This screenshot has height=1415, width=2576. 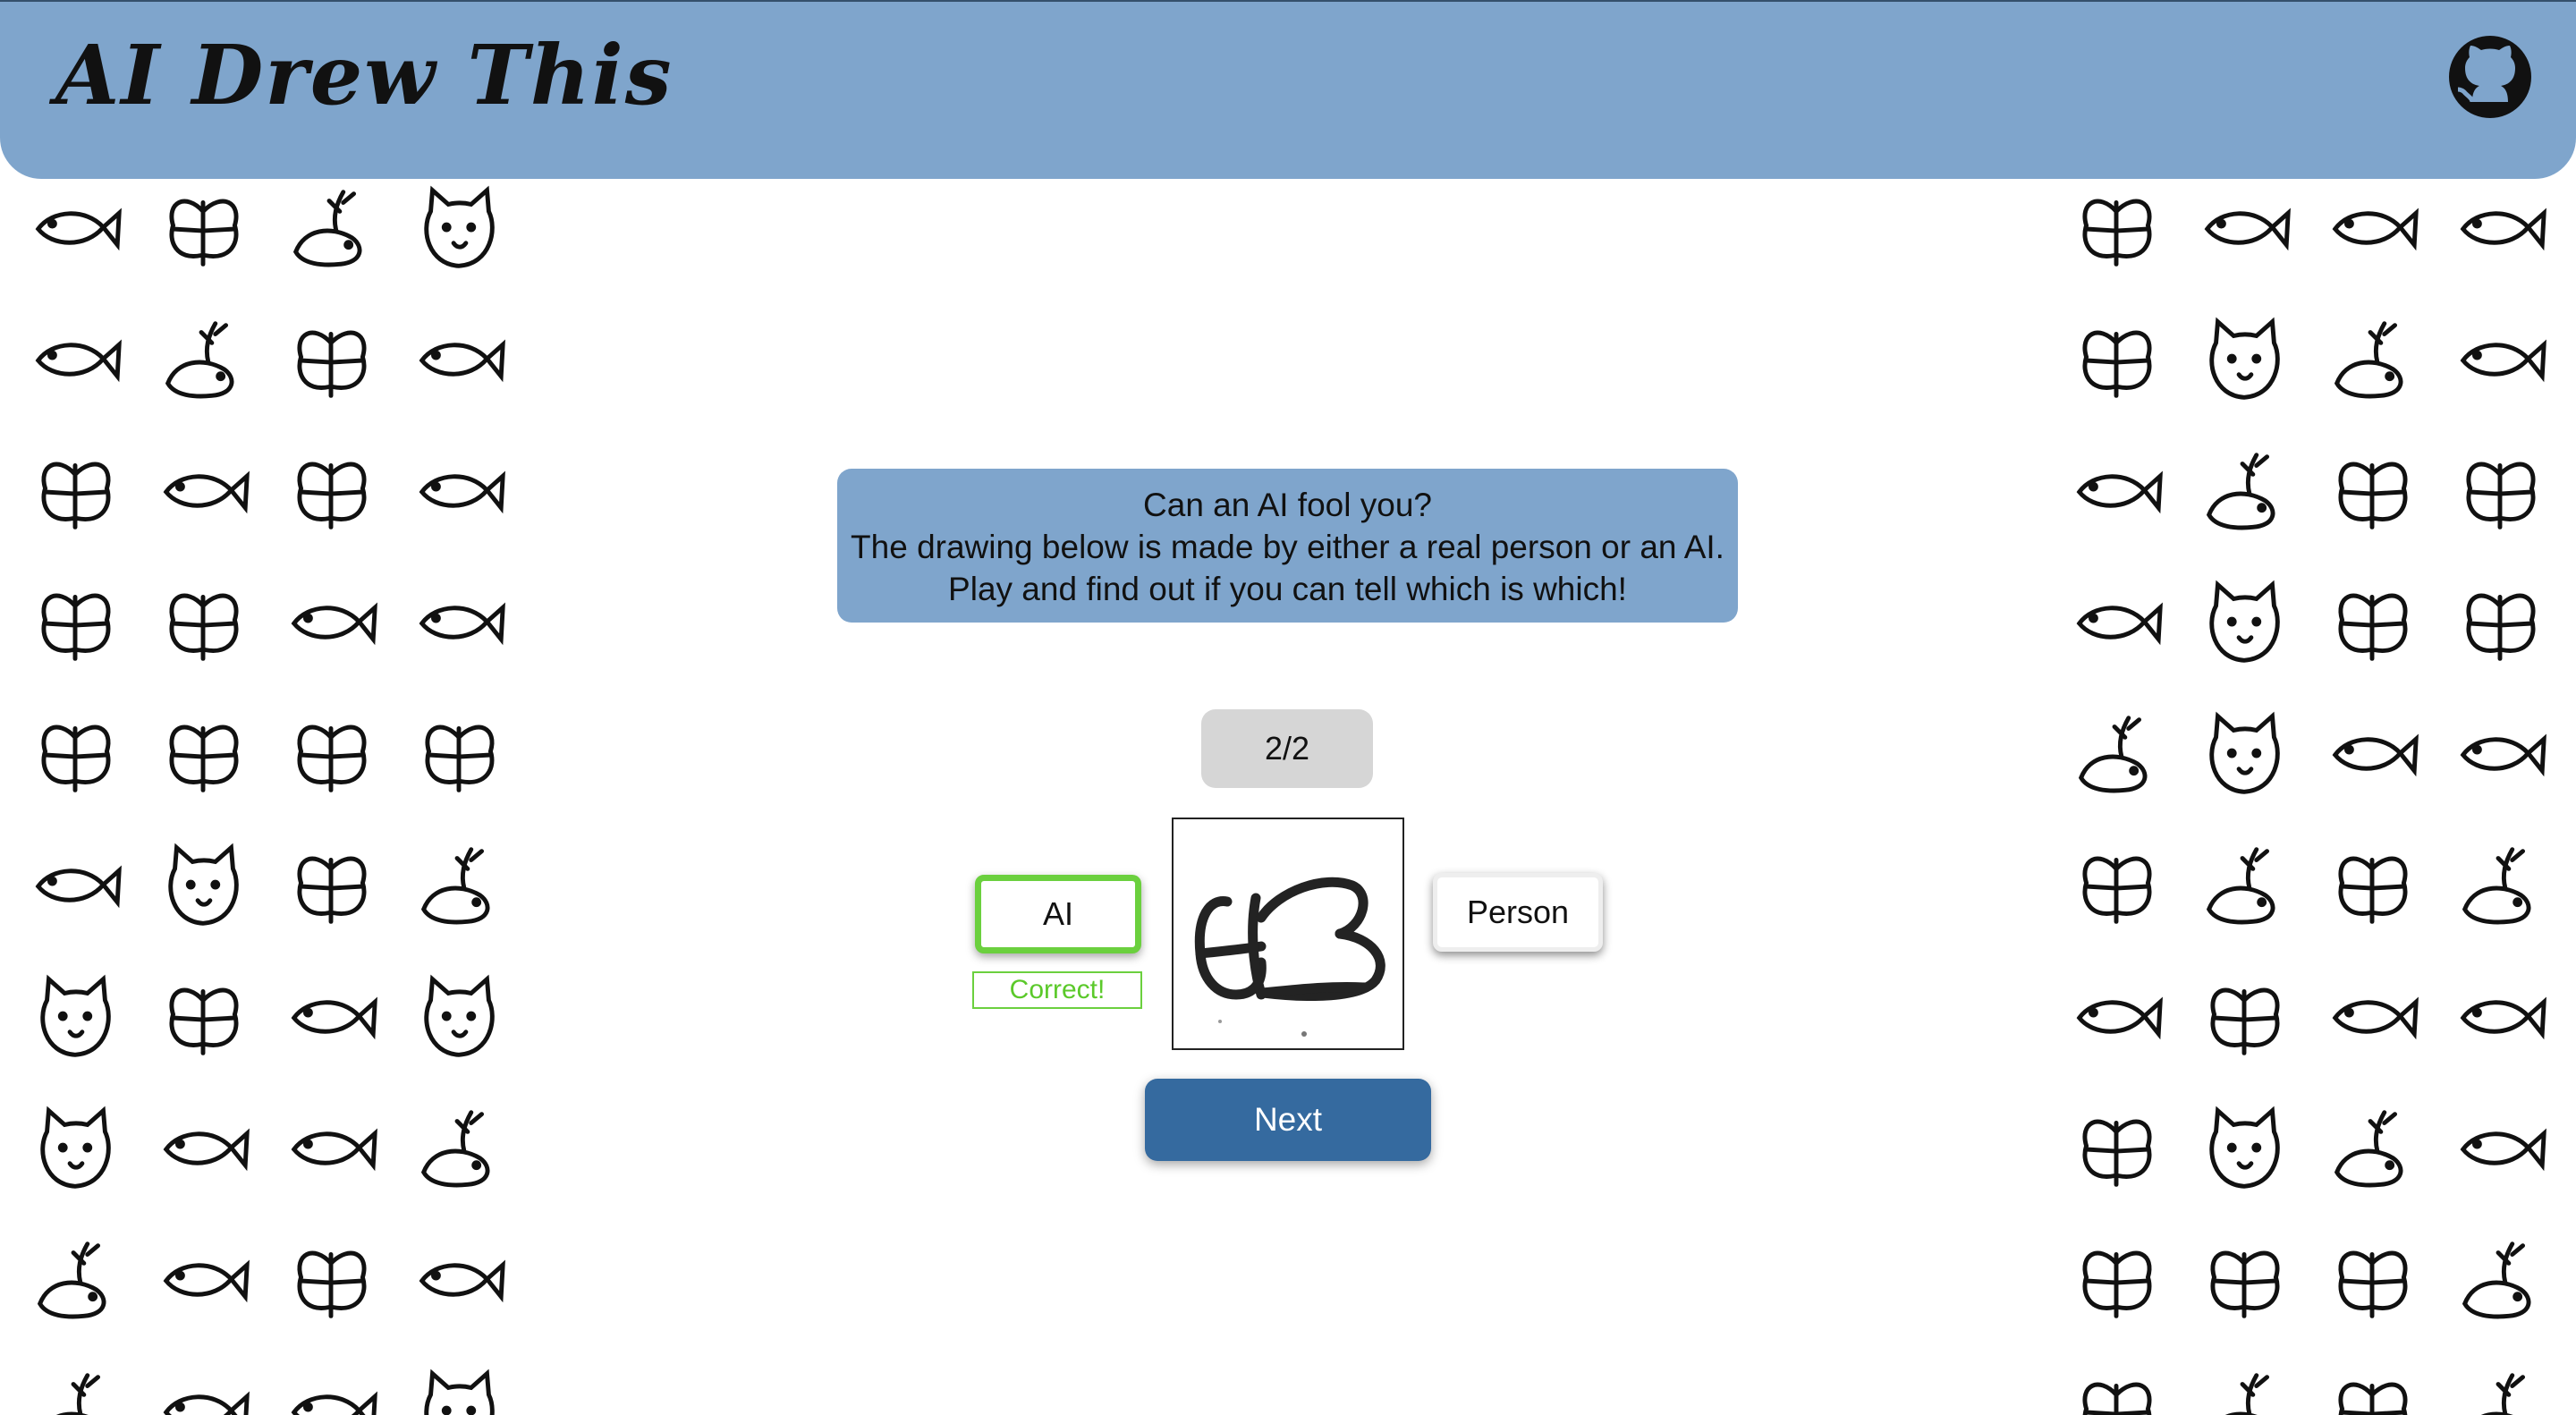 What do you see at coordinates (1287, 505) in the screenshot?
I see `intro-line: Can an AI fool you?` at bounding box center [1287, 505].